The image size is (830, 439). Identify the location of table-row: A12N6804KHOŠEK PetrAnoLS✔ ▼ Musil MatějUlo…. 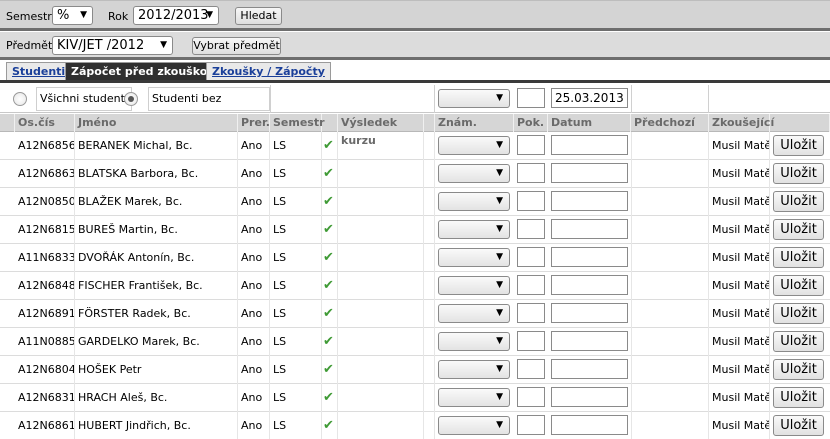
(415, 370).